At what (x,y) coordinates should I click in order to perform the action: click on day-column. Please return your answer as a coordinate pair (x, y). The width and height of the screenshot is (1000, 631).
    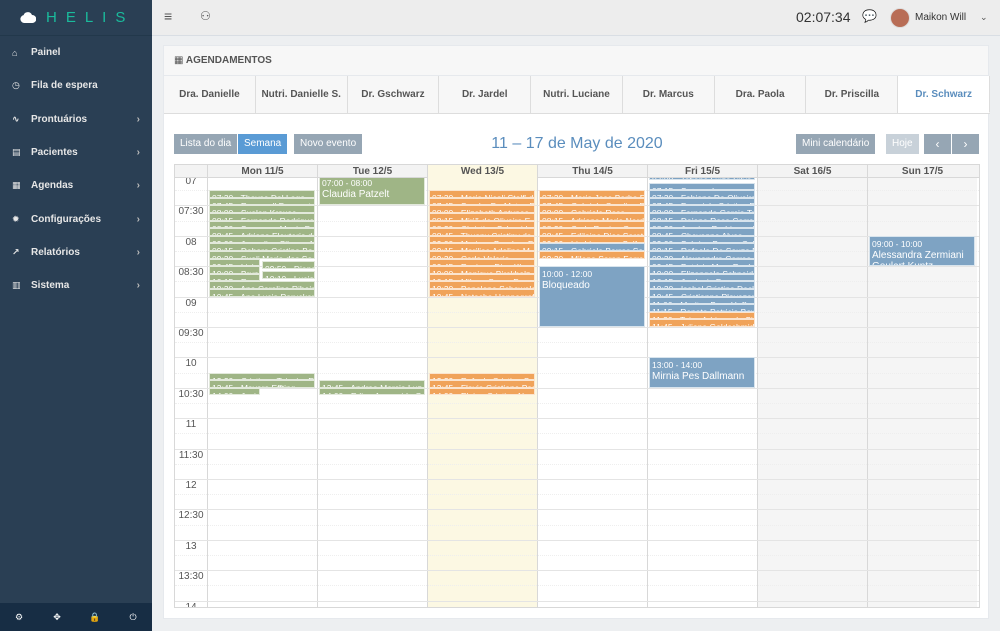
    Looking at the image, I should click on (812, 392).